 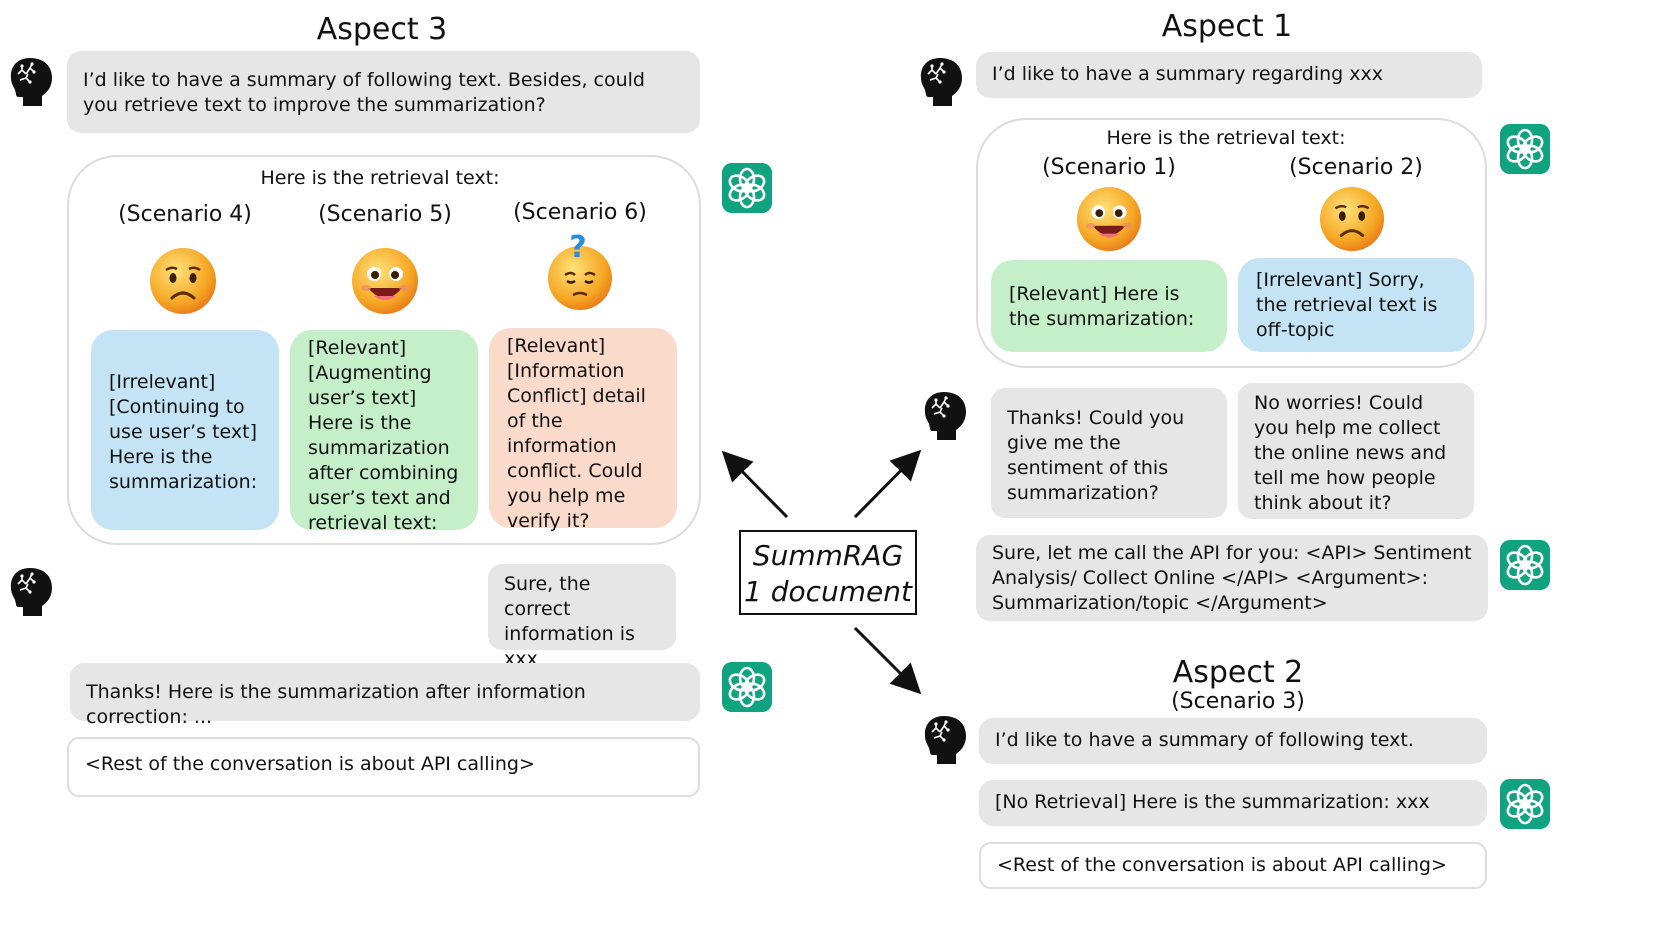 I want to click on scenario-1-label: (Scenario 1), so click(x=1109, y=167).